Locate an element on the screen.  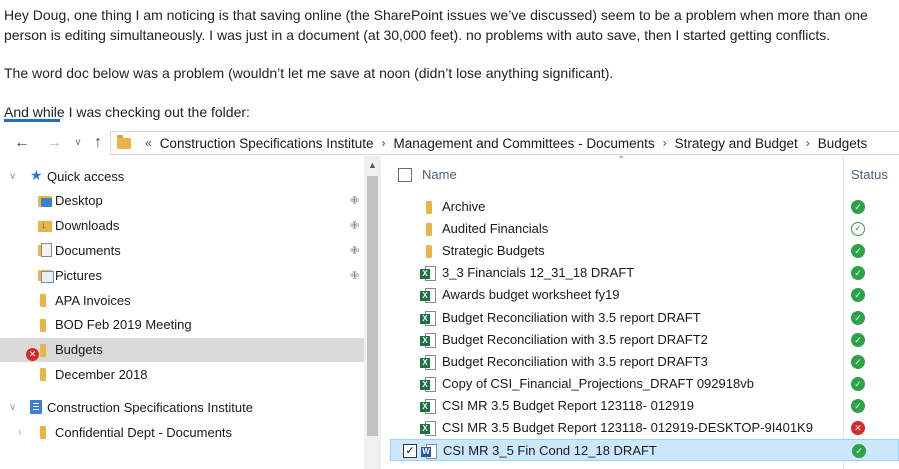
nav-tree-label: Confidential Dept - Documents is located at coordinates (144, 432).